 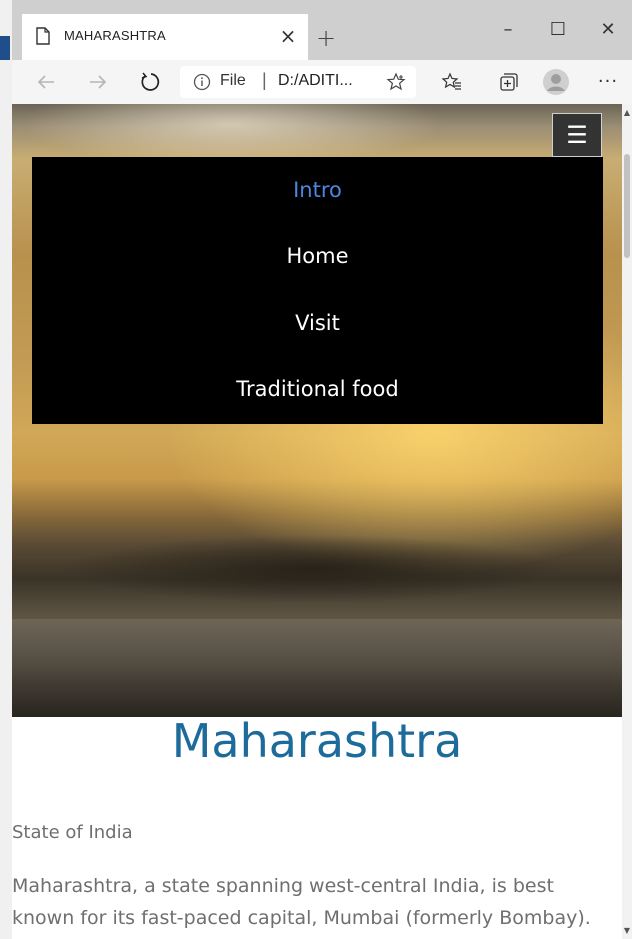 I want to click on favorites-icon, so click(x=451, y=81).